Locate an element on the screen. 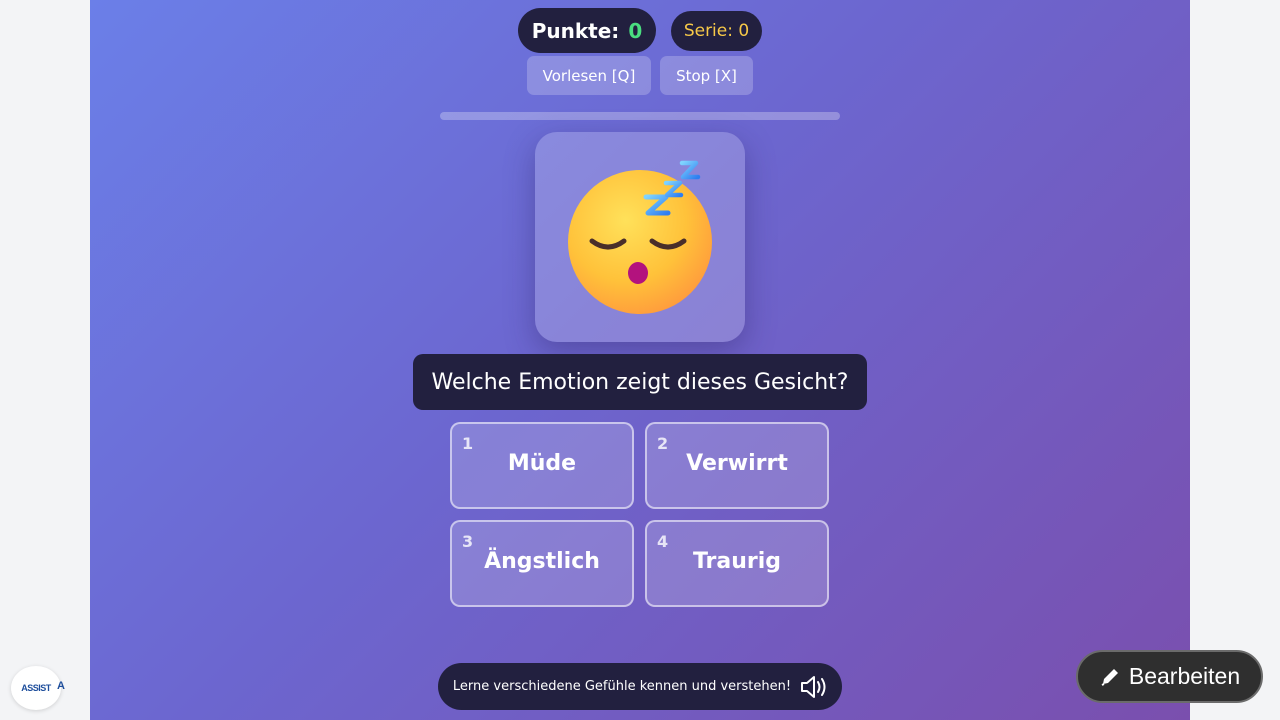 This screenshot has height=720, width=1280. question-text: Welche Emotion zeigt dieses Gesicht? is located at coordinates (640, 382).